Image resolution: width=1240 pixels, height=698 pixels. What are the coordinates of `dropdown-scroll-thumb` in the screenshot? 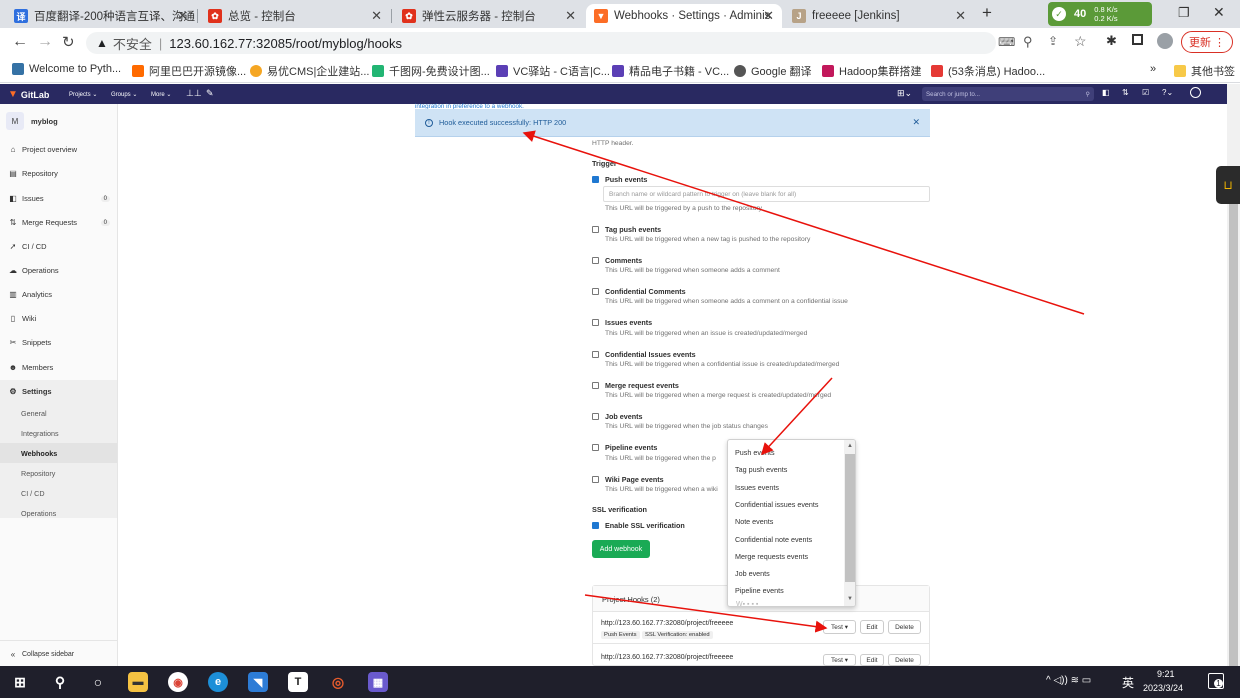 It's located at (850, 518).